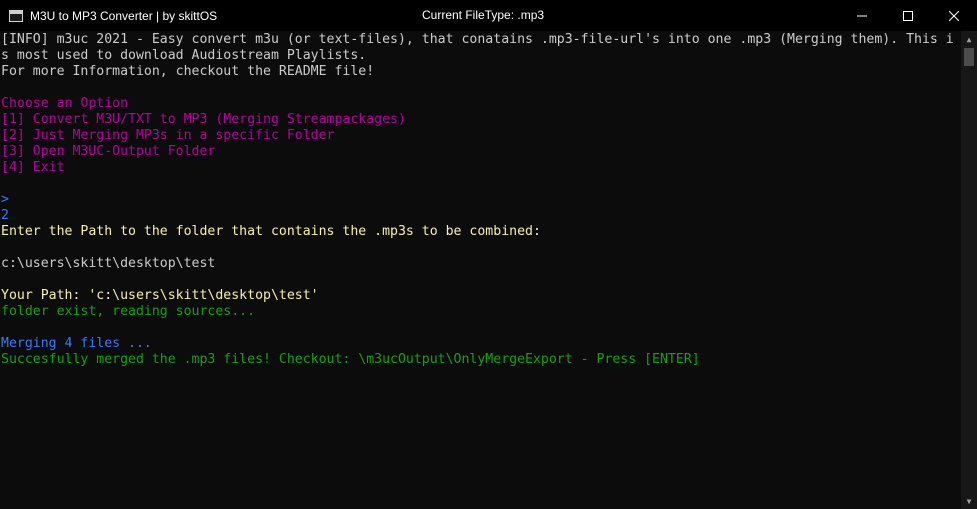 The height and width of the screenshot is (509, 977). I want to click on console-line: c:\users\skitt\desktop\test, so click(108, 263).